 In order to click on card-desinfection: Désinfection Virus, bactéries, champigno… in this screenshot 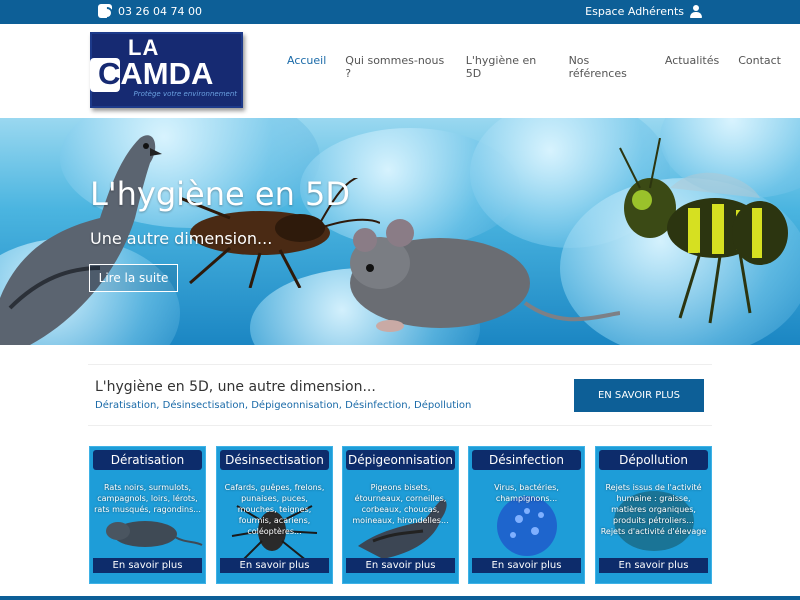, I will do `click(526, 515)`.